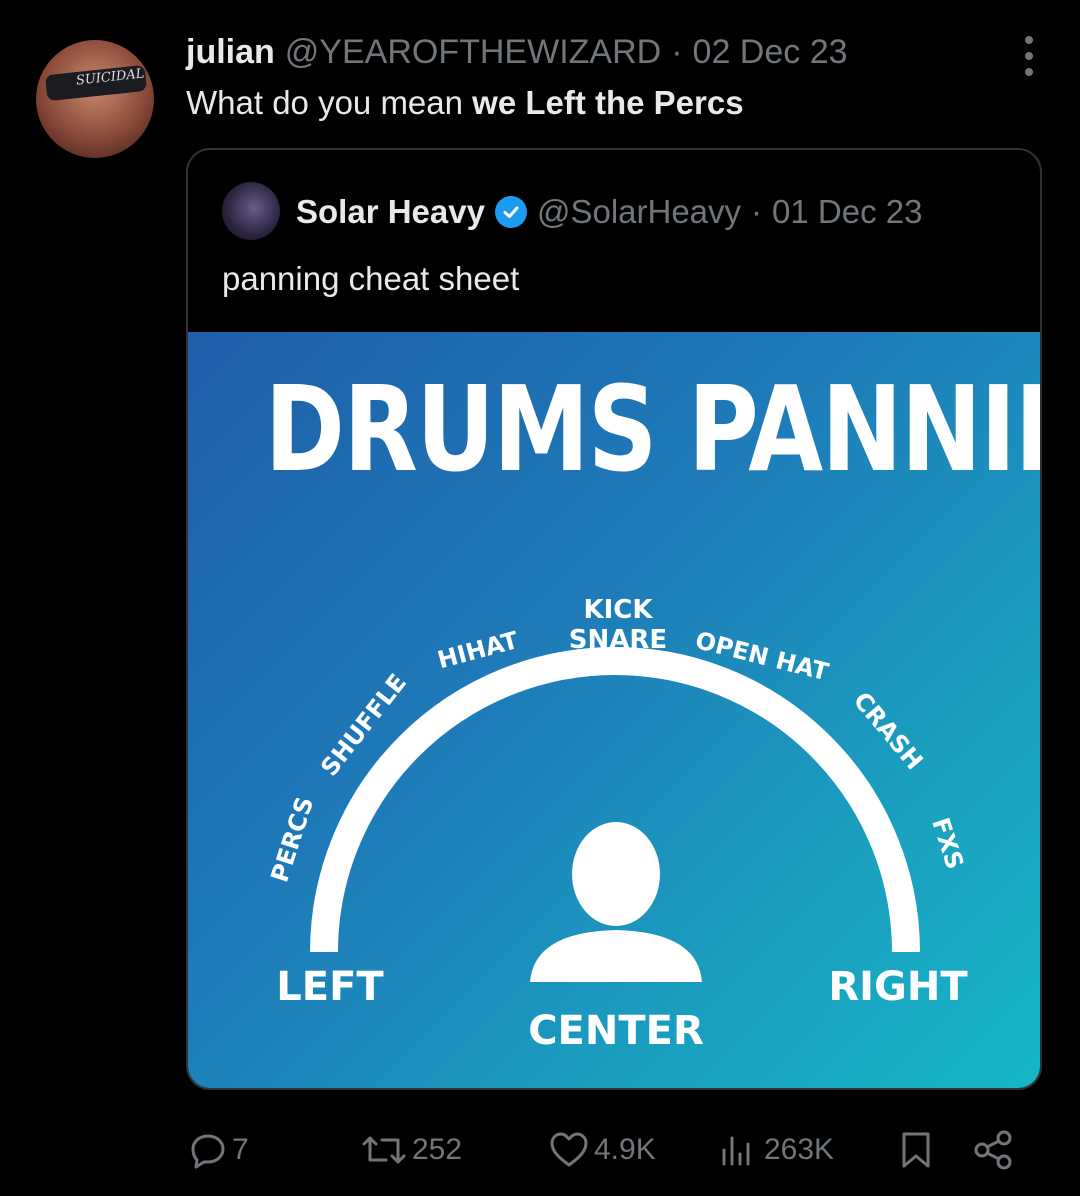  What do you see at coordinates (770, 52) in the screenshot?
I see `tweet-date: 02 Dec 23` at bounding box center [770, 52].